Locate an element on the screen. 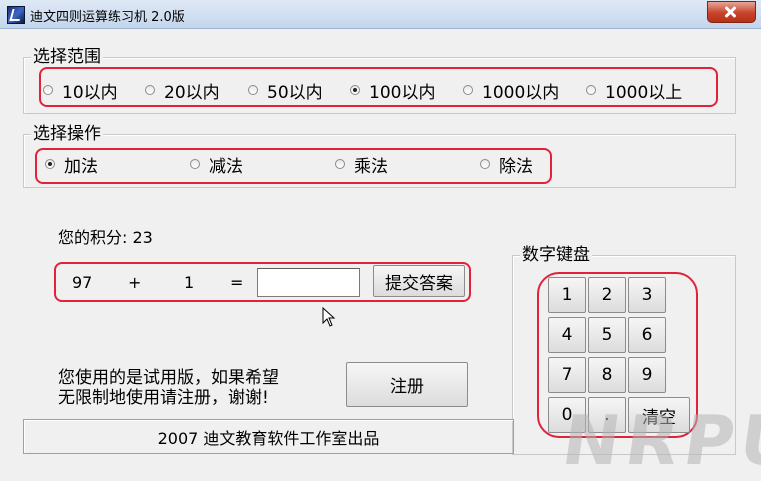 Image resolution: width=761 pixels, height=481 pixels. keypad-key-2: 2 is located at coordinates (607, 295).